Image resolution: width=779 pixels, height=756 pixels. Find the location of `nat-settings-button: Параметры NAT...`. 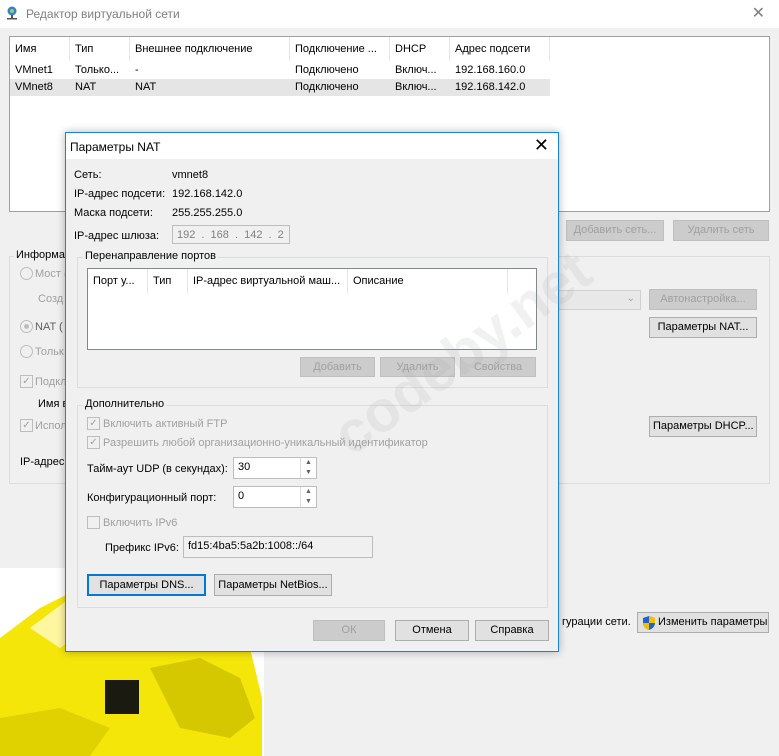

nat-settings-button: Параметры NAT... is located at coordinates (703, 327).